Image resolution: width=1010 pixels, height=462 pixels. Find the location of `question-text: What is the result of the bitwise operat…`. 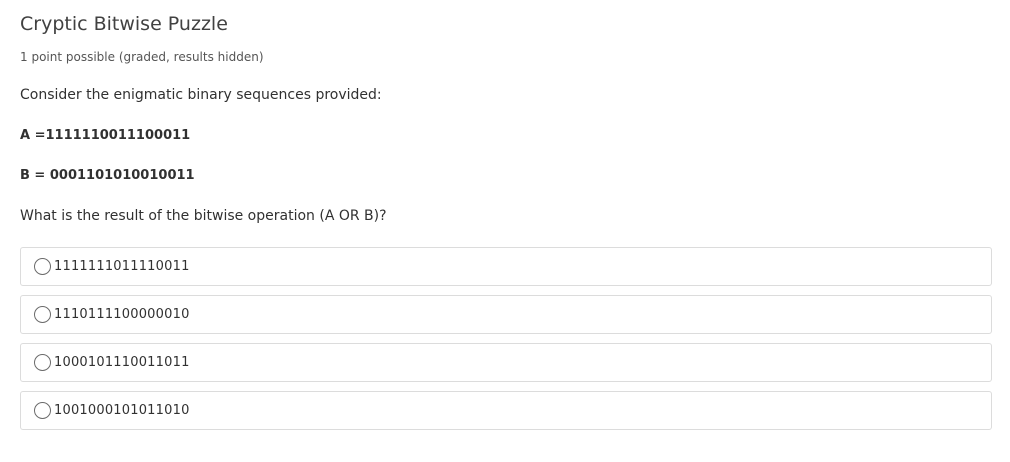

question-text: What is the result of the bitwise operat… is located at coordinates (203, 216).